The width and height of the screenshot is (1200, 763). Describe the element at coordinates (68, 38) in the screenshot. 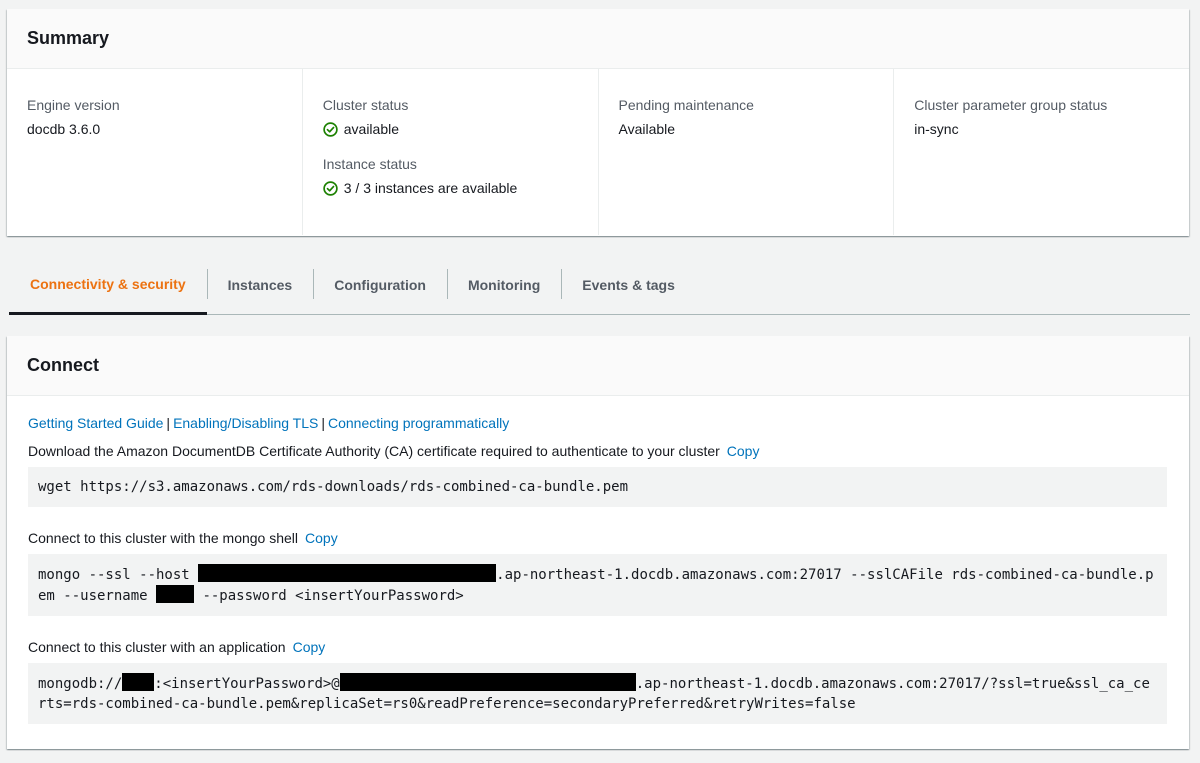

I see `summary-title: Summary` at that location.